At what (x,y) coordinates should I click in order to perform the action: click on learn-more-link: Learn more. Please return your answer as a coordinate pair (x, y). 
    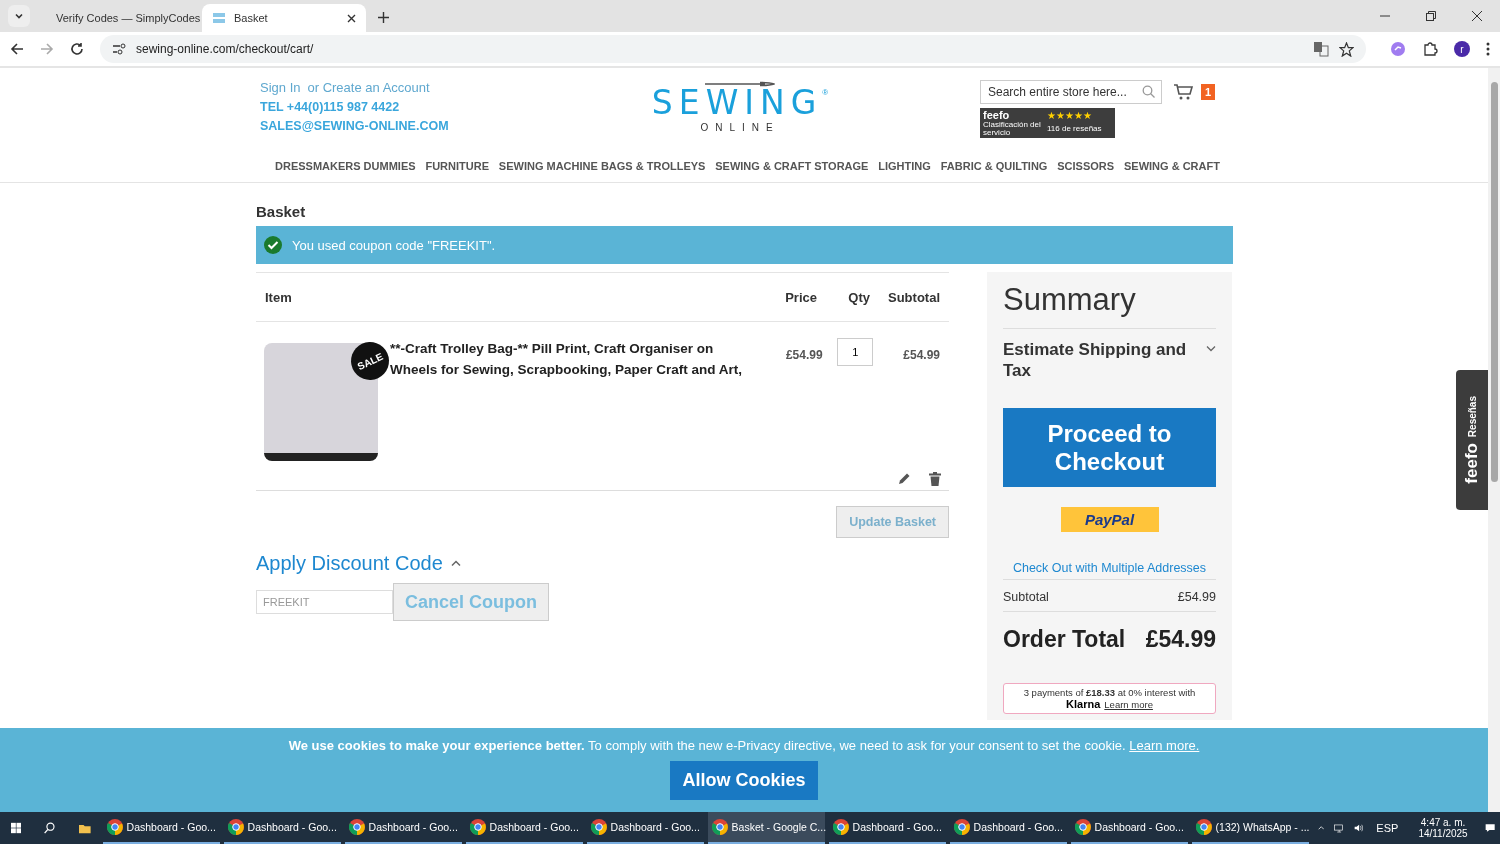
    Looking at the image, I should click on (1128, 704).